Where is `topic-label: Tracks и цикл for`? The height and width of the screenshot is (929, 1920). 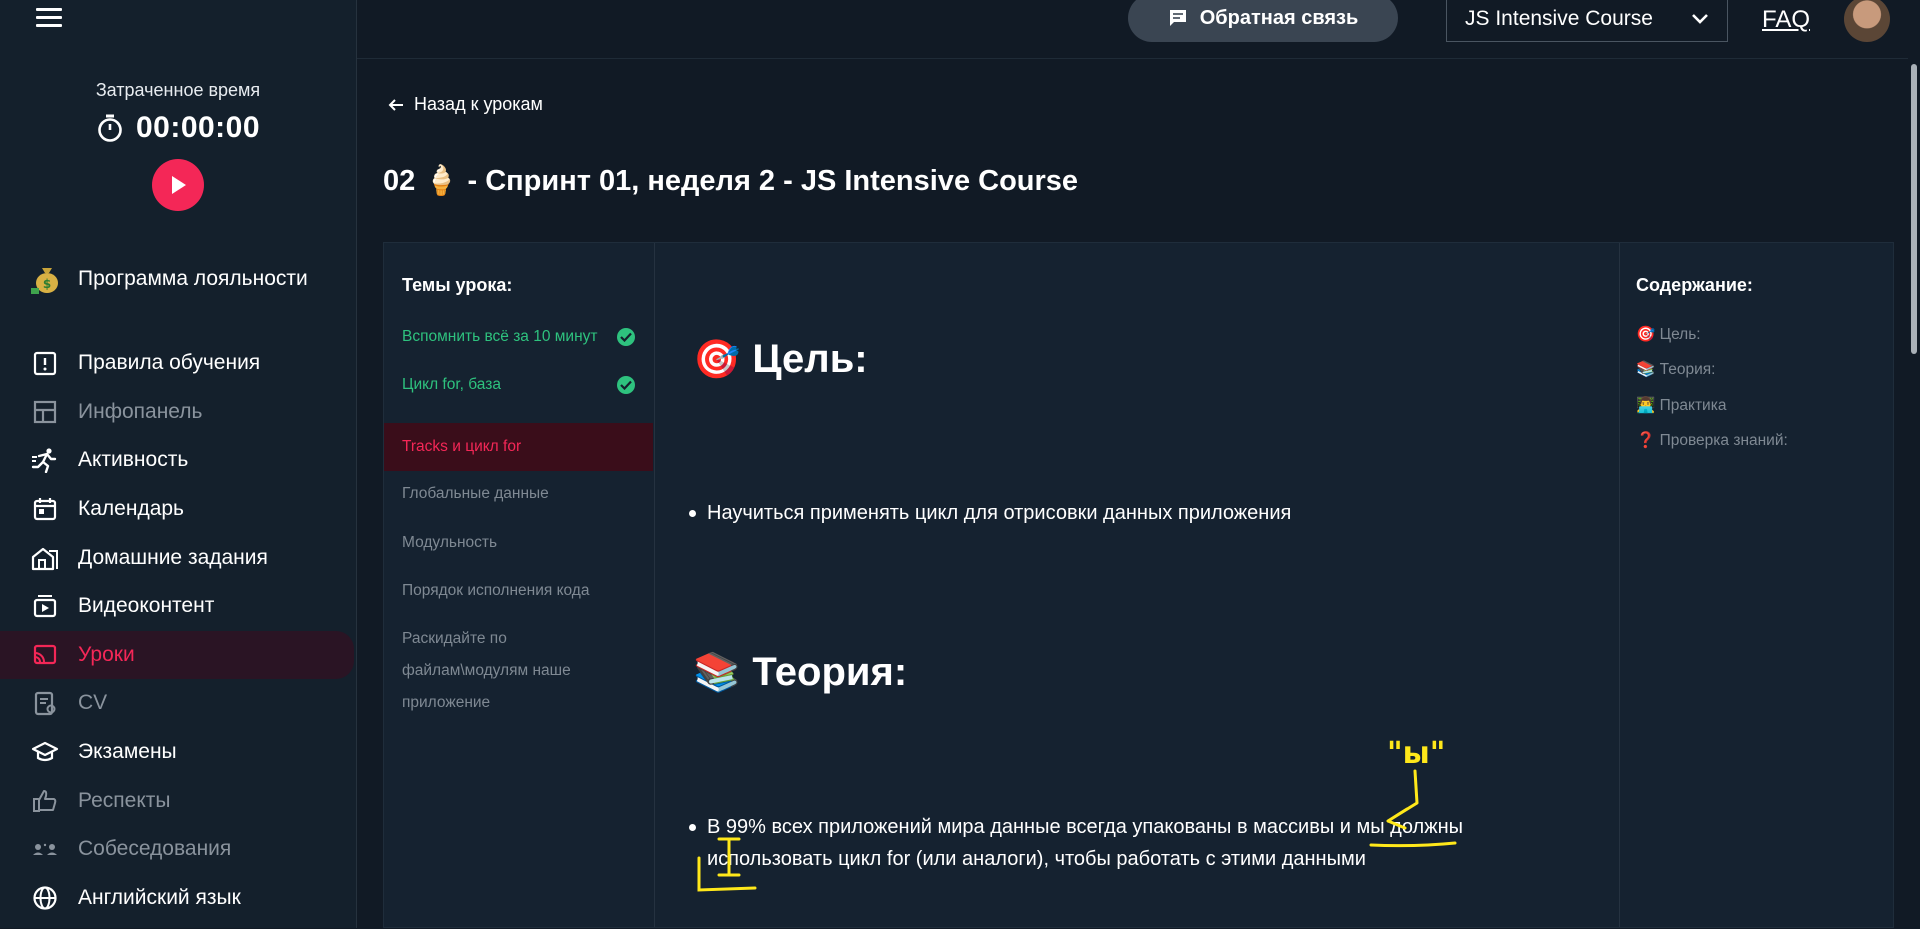 topic-label: Tracks и цикл for is located at coordinates (462, 446).